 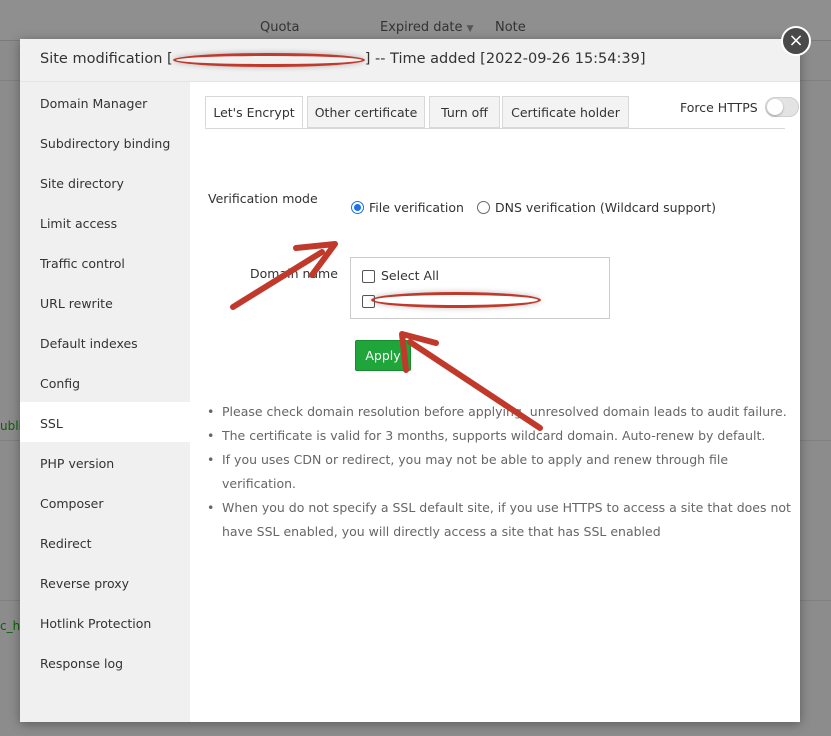 I want to click on bg-column-quota: Quota, so click(x=280, y=27).